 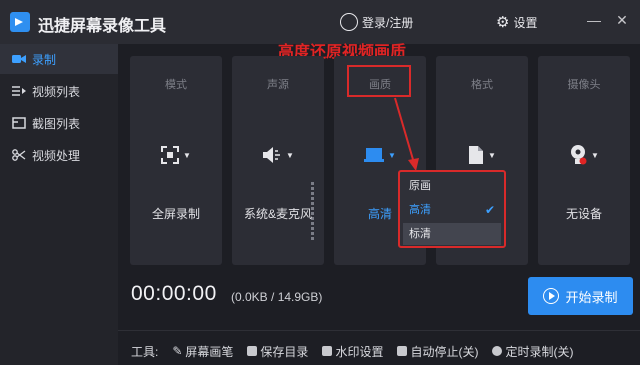 What do you see at coordinates (349, 22) in the screenshot?
I see `user-icon` at bounding box center [349, 22].